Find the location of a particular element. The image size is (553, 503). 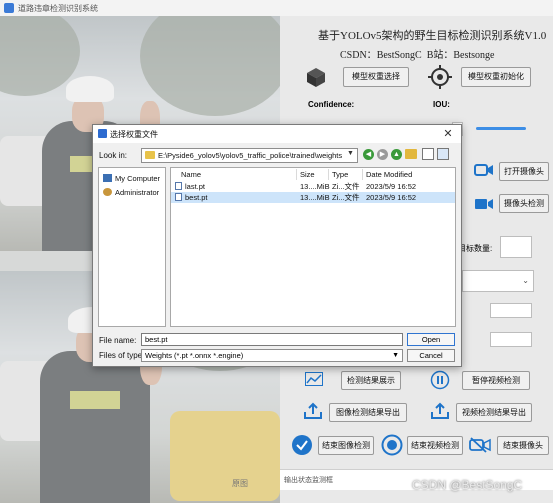

column-name: Name is located at coordinates (234, 174).